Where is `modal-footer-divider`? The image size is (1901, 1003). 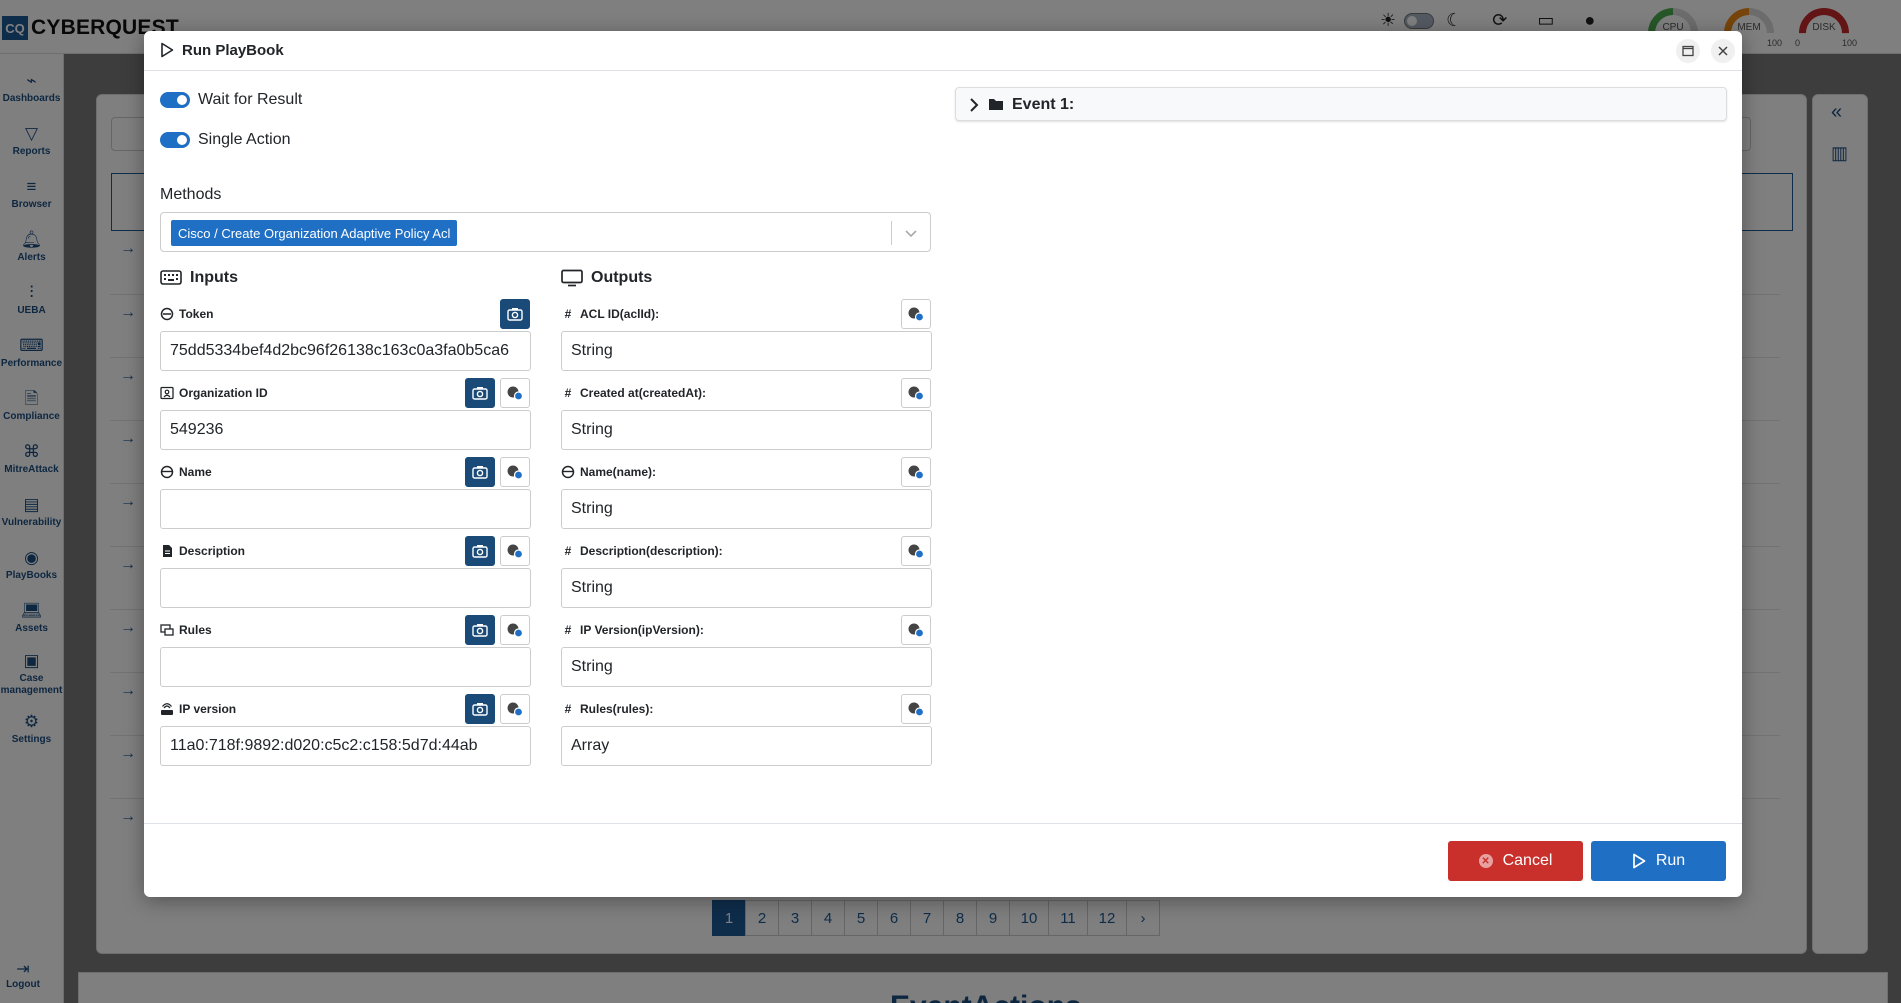
modal-footer-divider is located at coordinates (943, 823).